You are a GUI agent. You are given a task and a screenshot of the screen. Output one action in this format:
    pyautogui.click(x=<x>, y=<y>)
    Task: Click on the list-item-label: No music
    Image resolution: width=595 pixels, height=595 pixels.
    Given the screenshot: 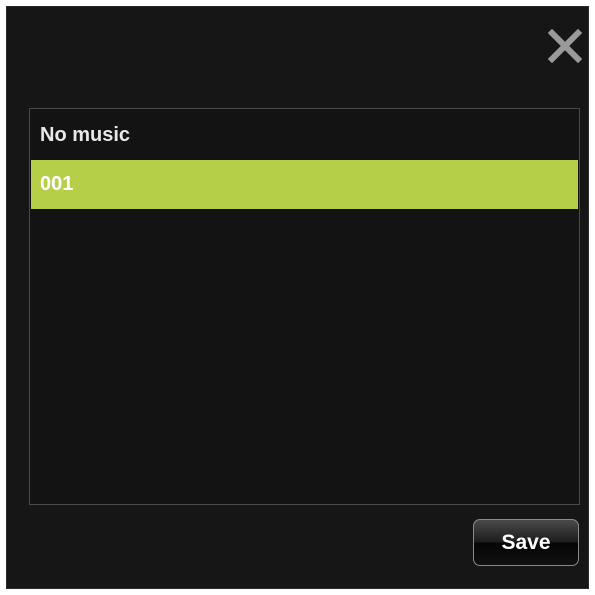 What is the action you would take?
    pyautogui.click(x=85, y=135)
    